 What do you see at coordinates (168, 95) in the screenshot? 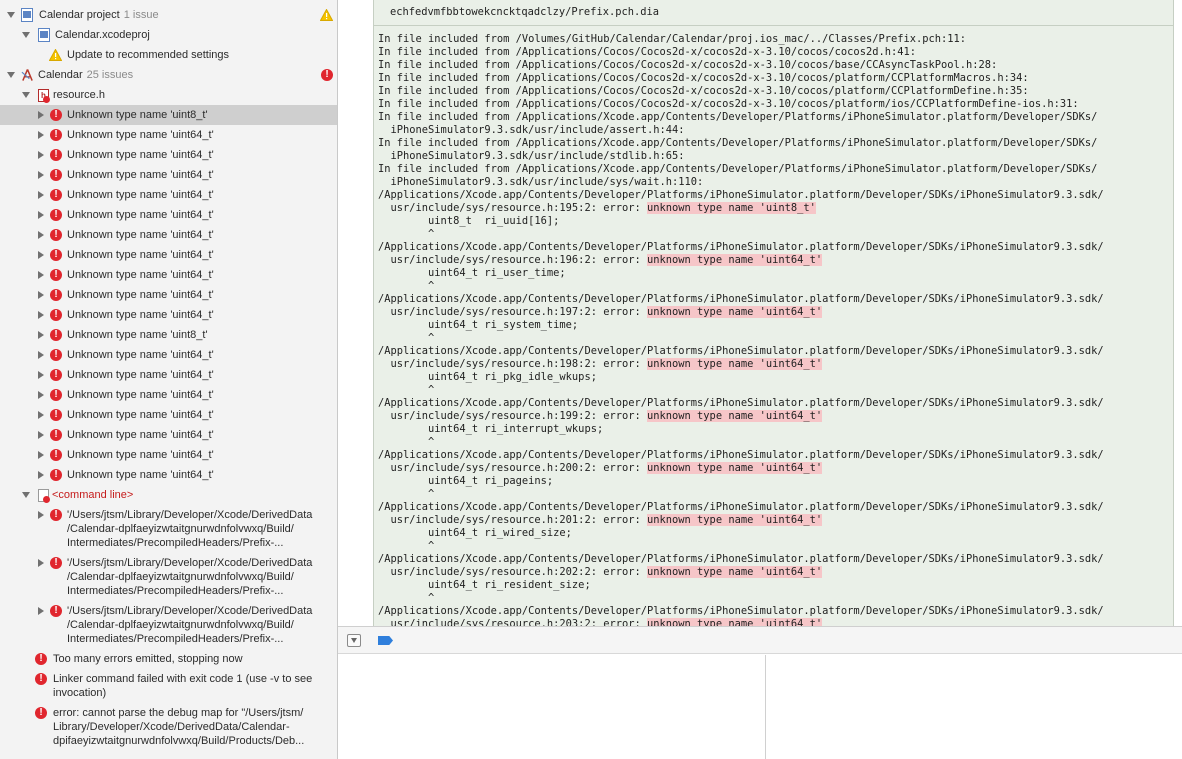
I see `file-row-resource-h: h resource.h` at bounding box center [168, 95].